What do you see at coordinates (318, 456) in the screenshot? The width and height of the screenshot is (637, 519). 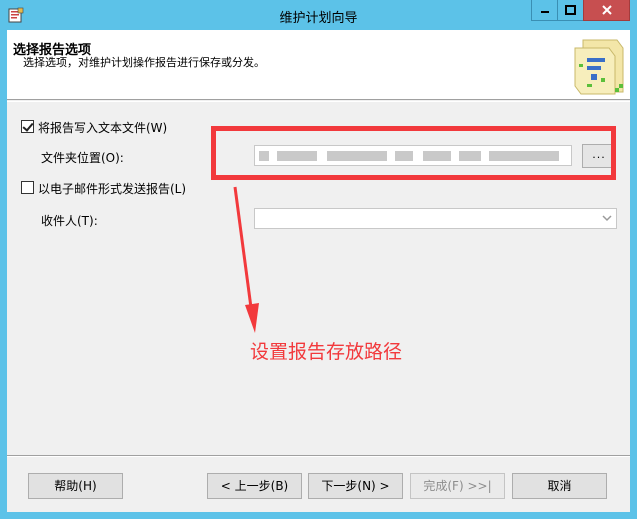 I see `footer-divider-highlight` at bounding box center [318, 456].